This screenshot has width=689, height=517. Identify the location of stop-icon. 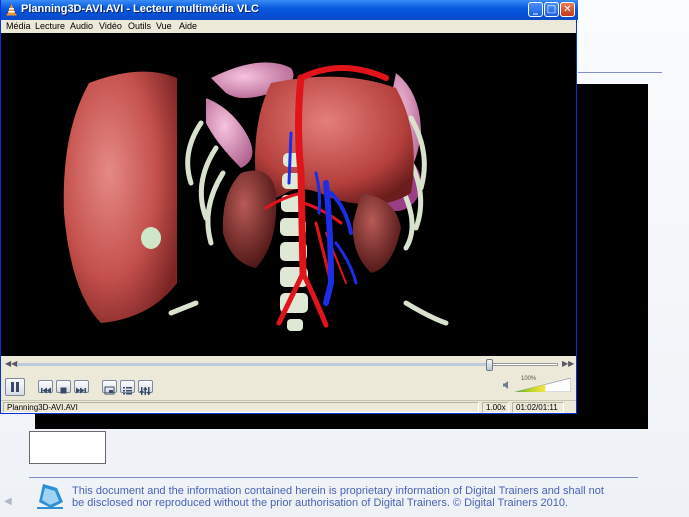
(63, 390).